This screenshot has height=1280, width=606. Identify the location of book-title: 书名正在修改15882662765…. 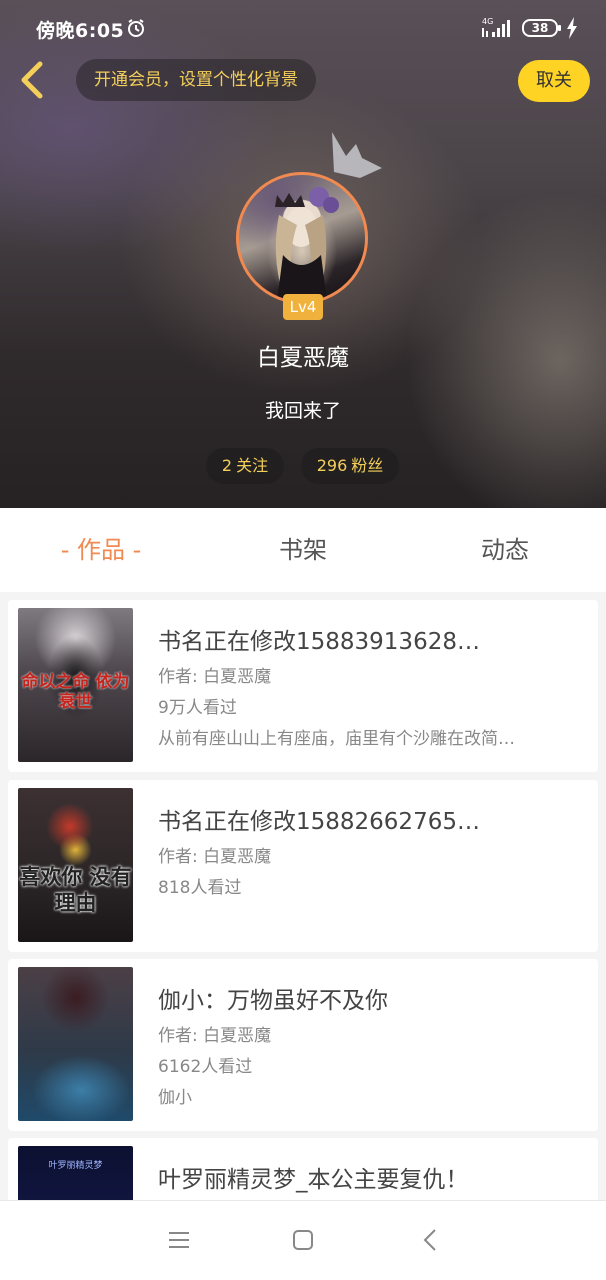
(368, 819).